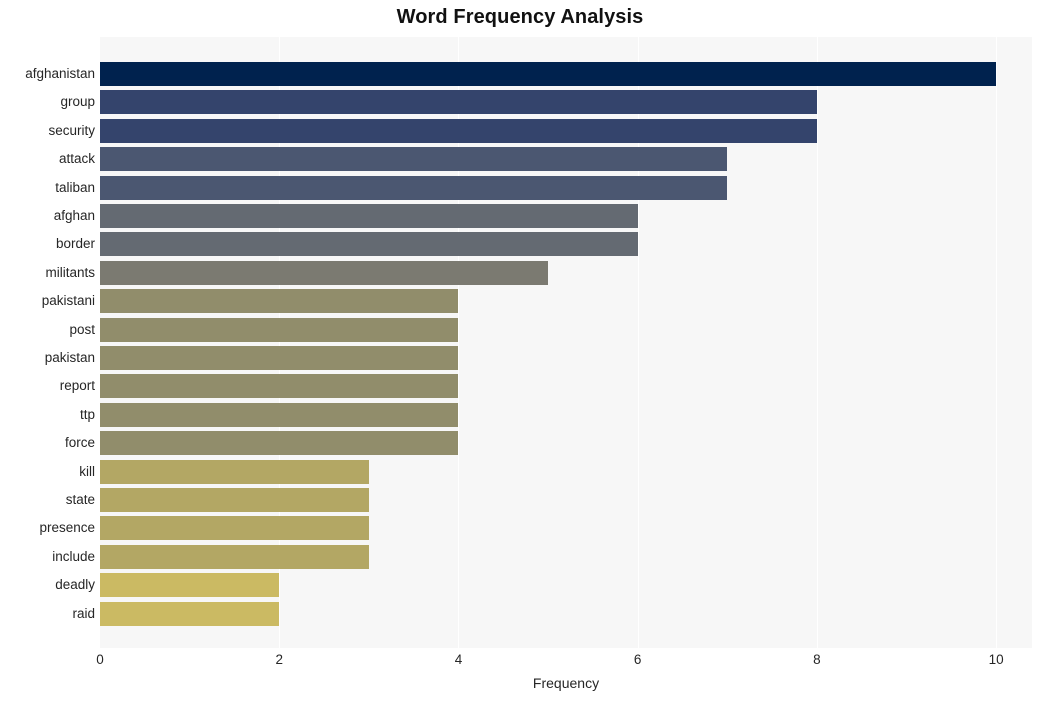  What do you see at coordinates (100, 659) in the screenshot?
I see `x-tick-label: 0` at bounding box center [100, 659].